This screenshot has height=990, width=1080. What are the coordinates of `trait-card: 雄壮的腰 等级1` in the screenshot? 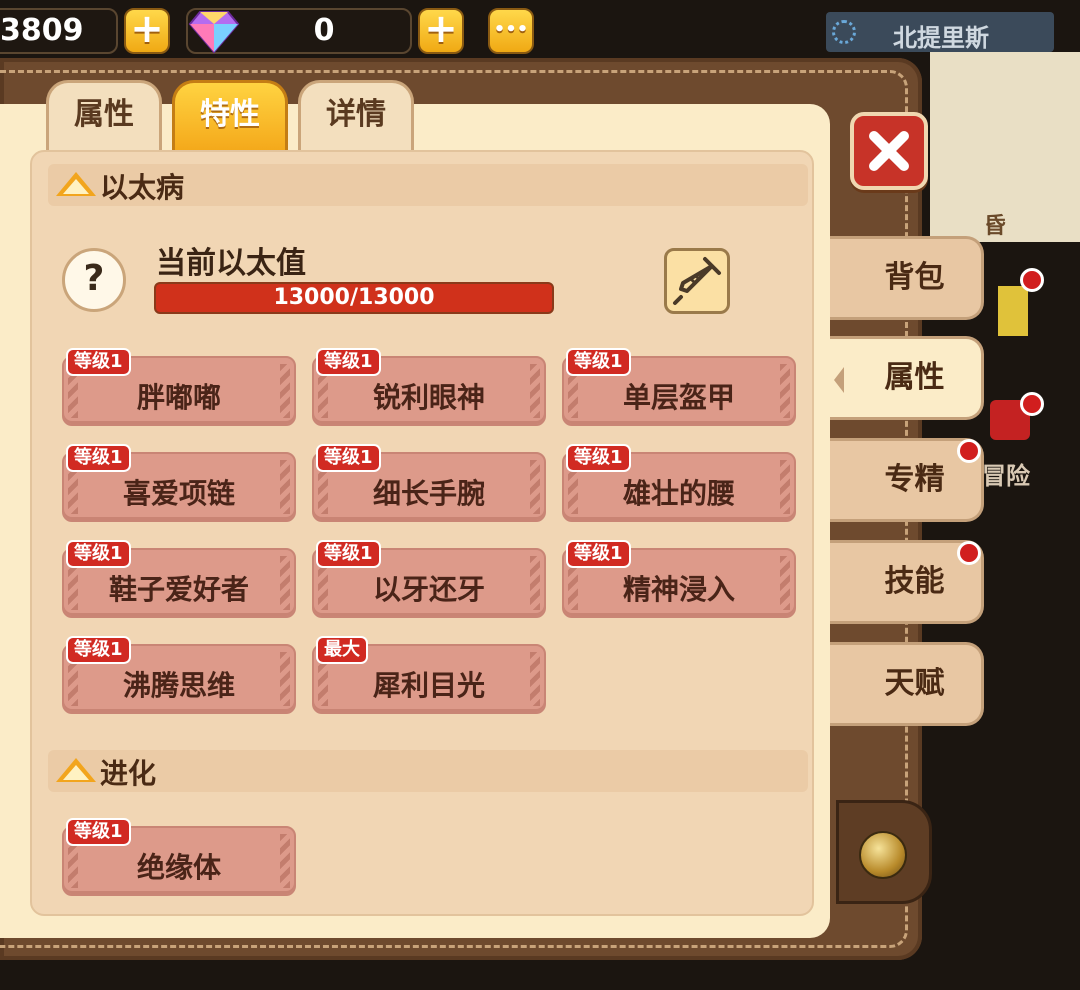 It's located at (679, 483).